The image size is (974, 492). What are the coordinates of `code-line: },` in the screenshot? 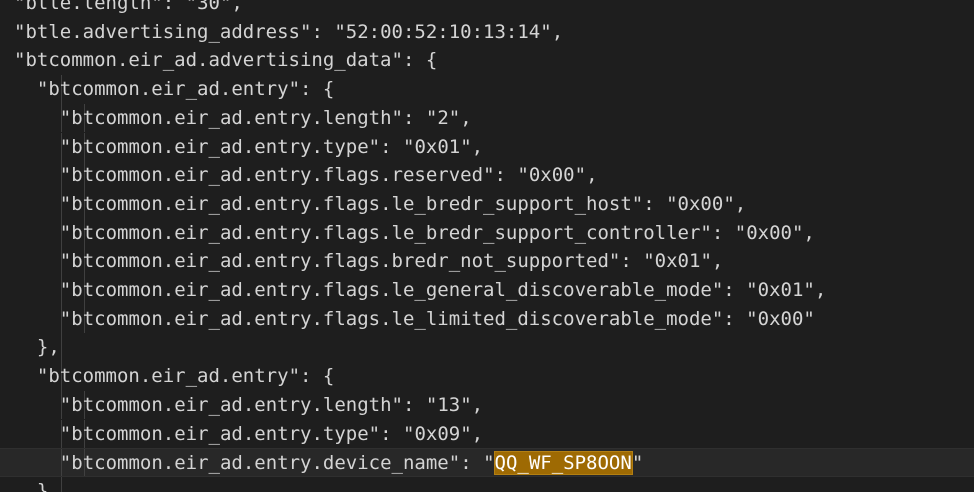 It's located at (487, 348).